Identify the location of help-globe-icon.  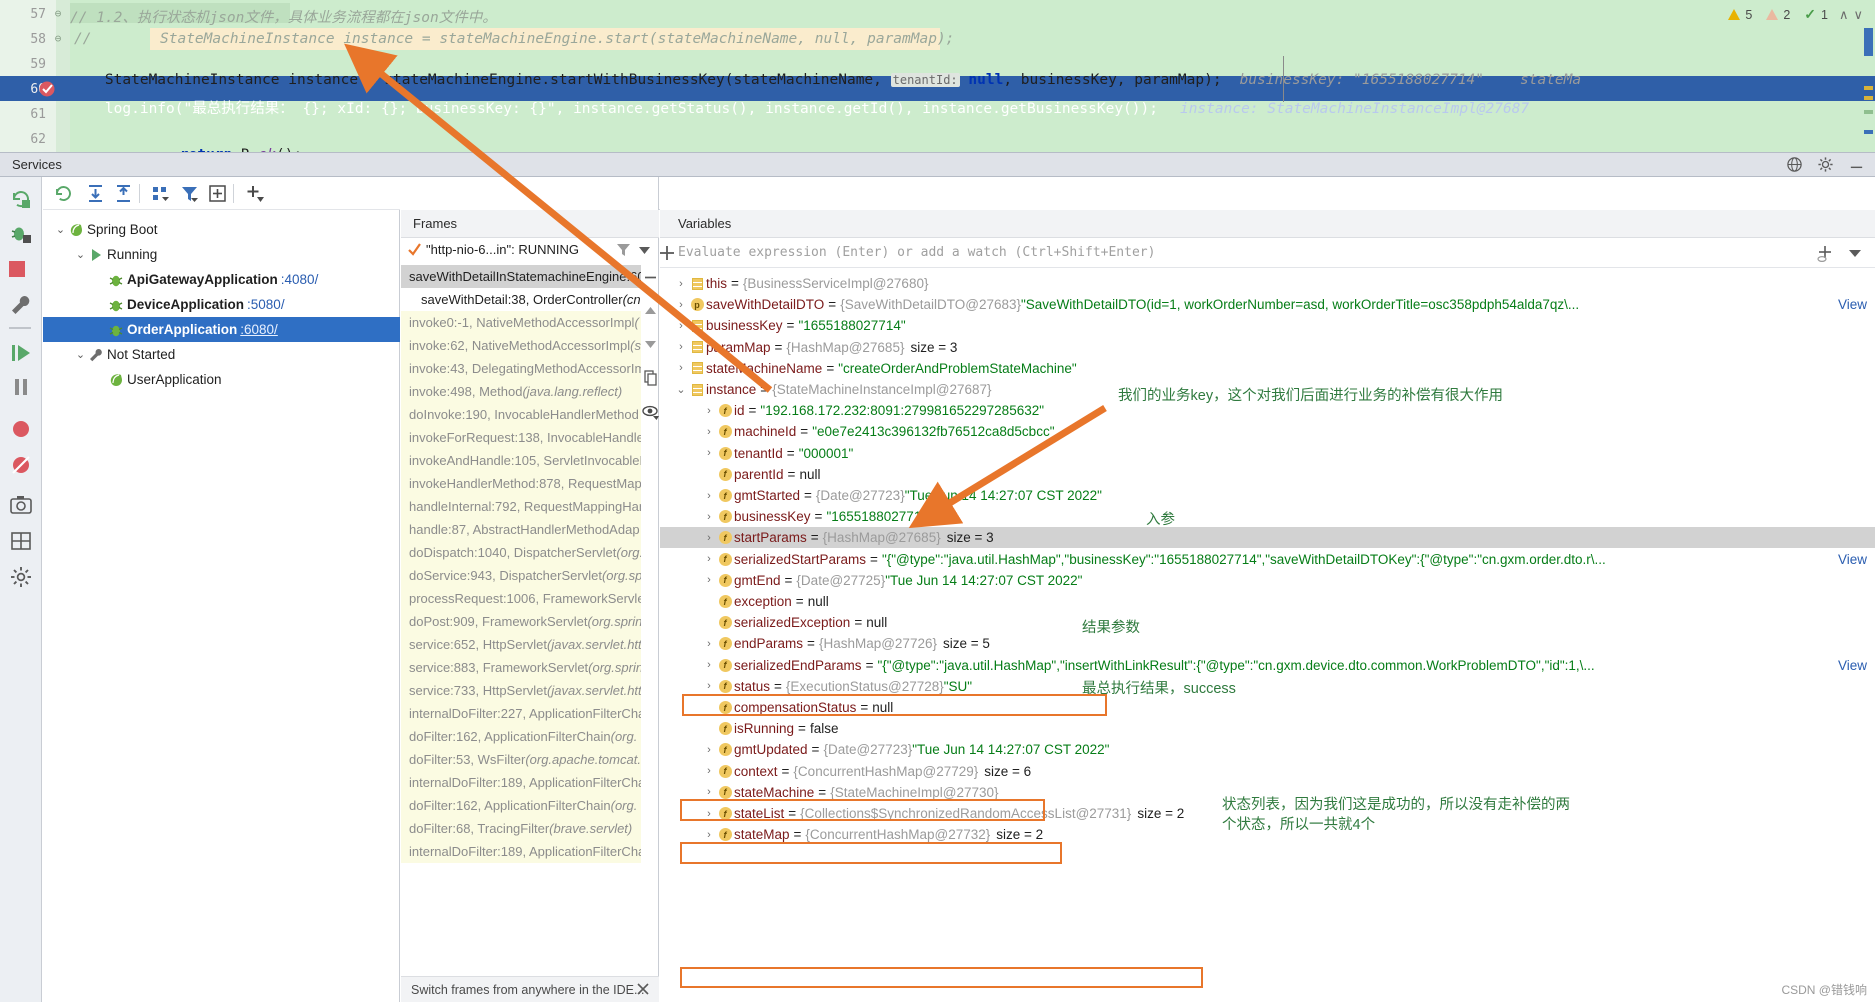
(1794, 164).